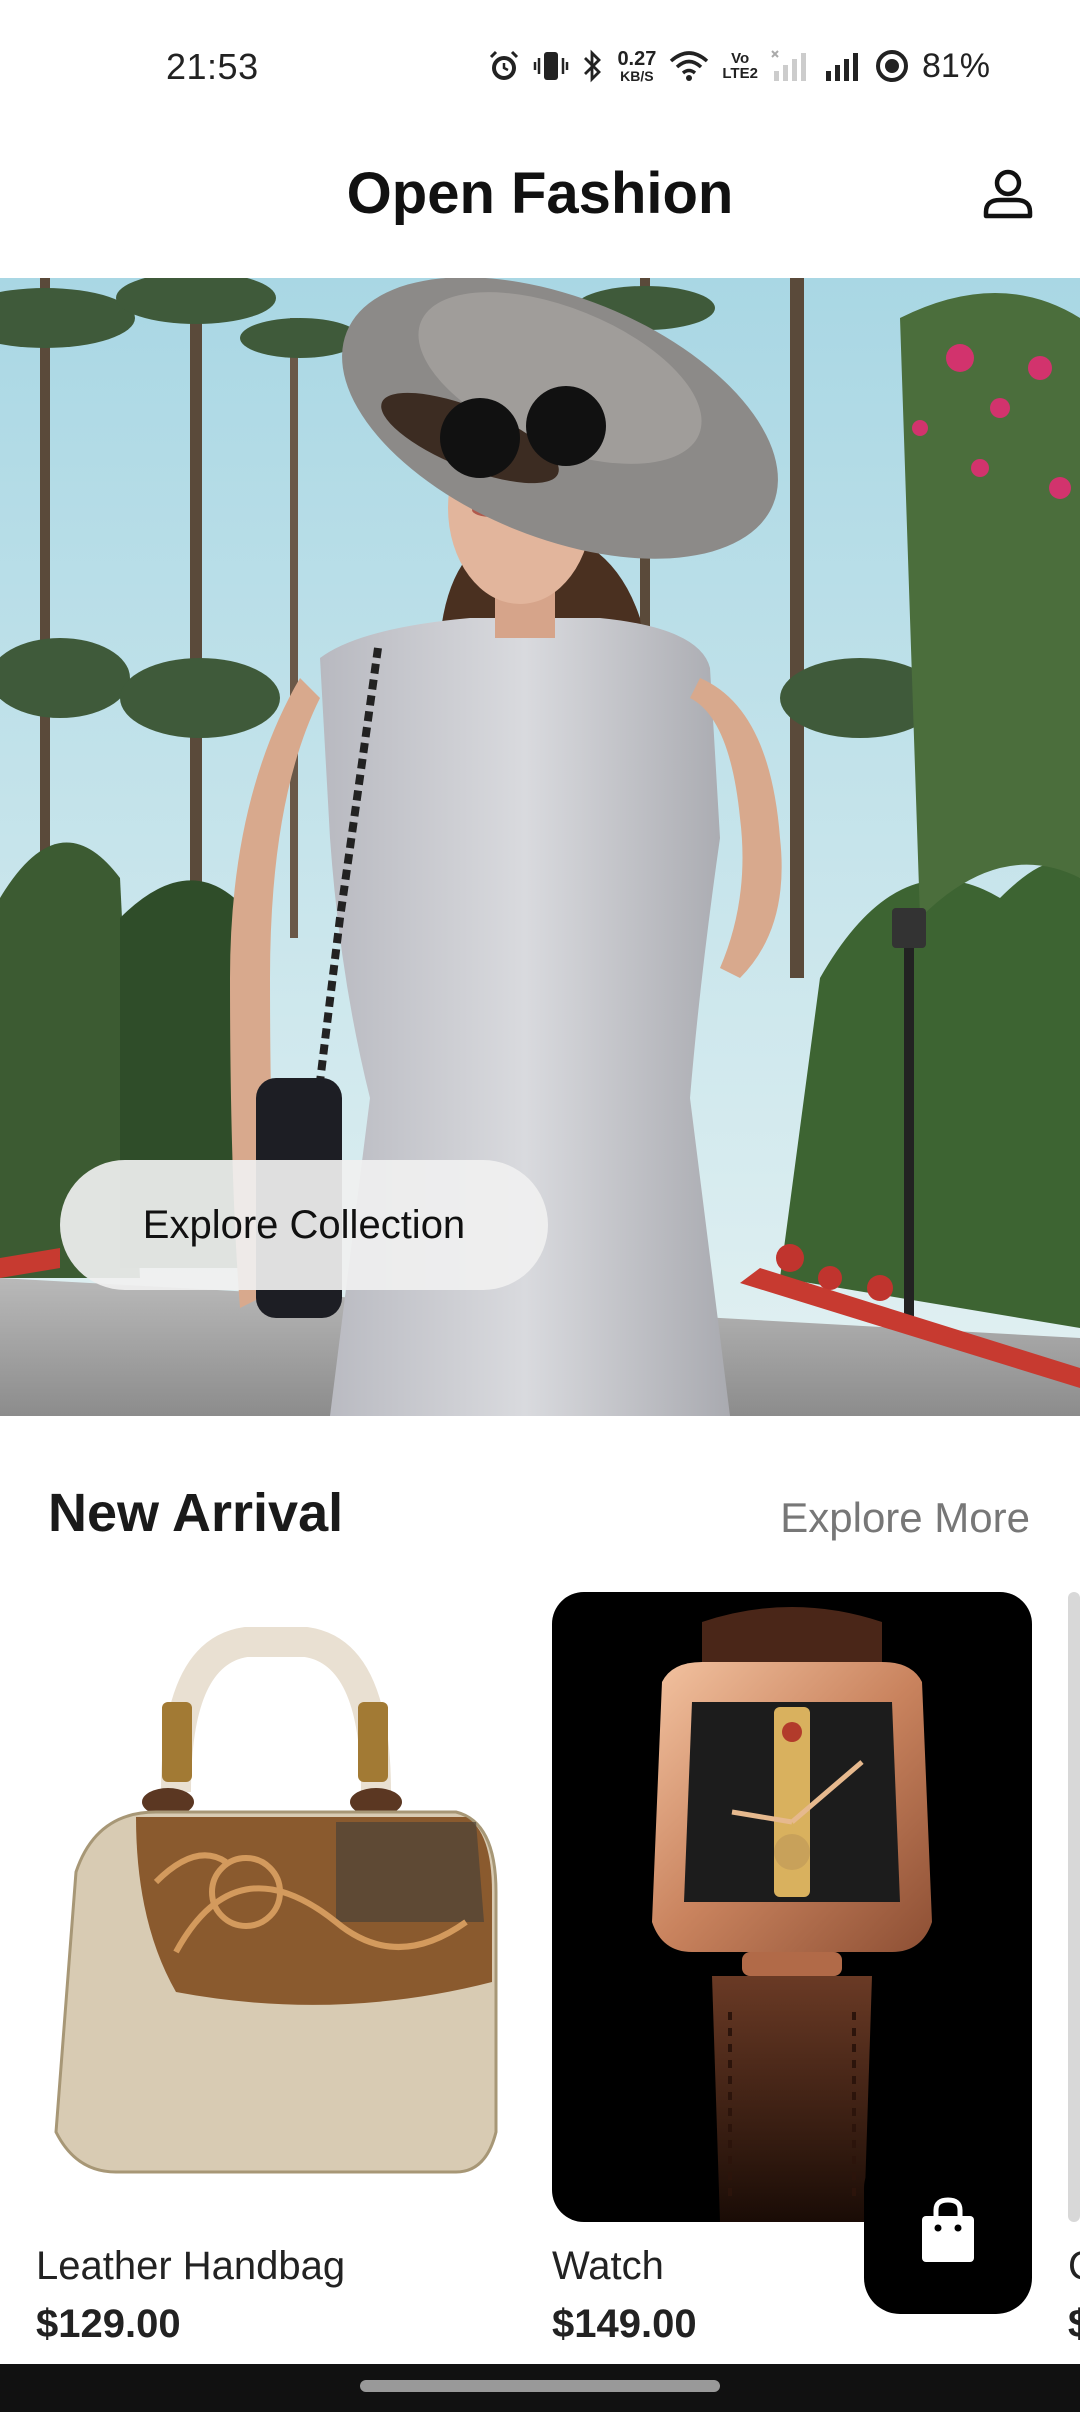  I want to click on network-speed: 0.27 KB/S, so click(636, 66).